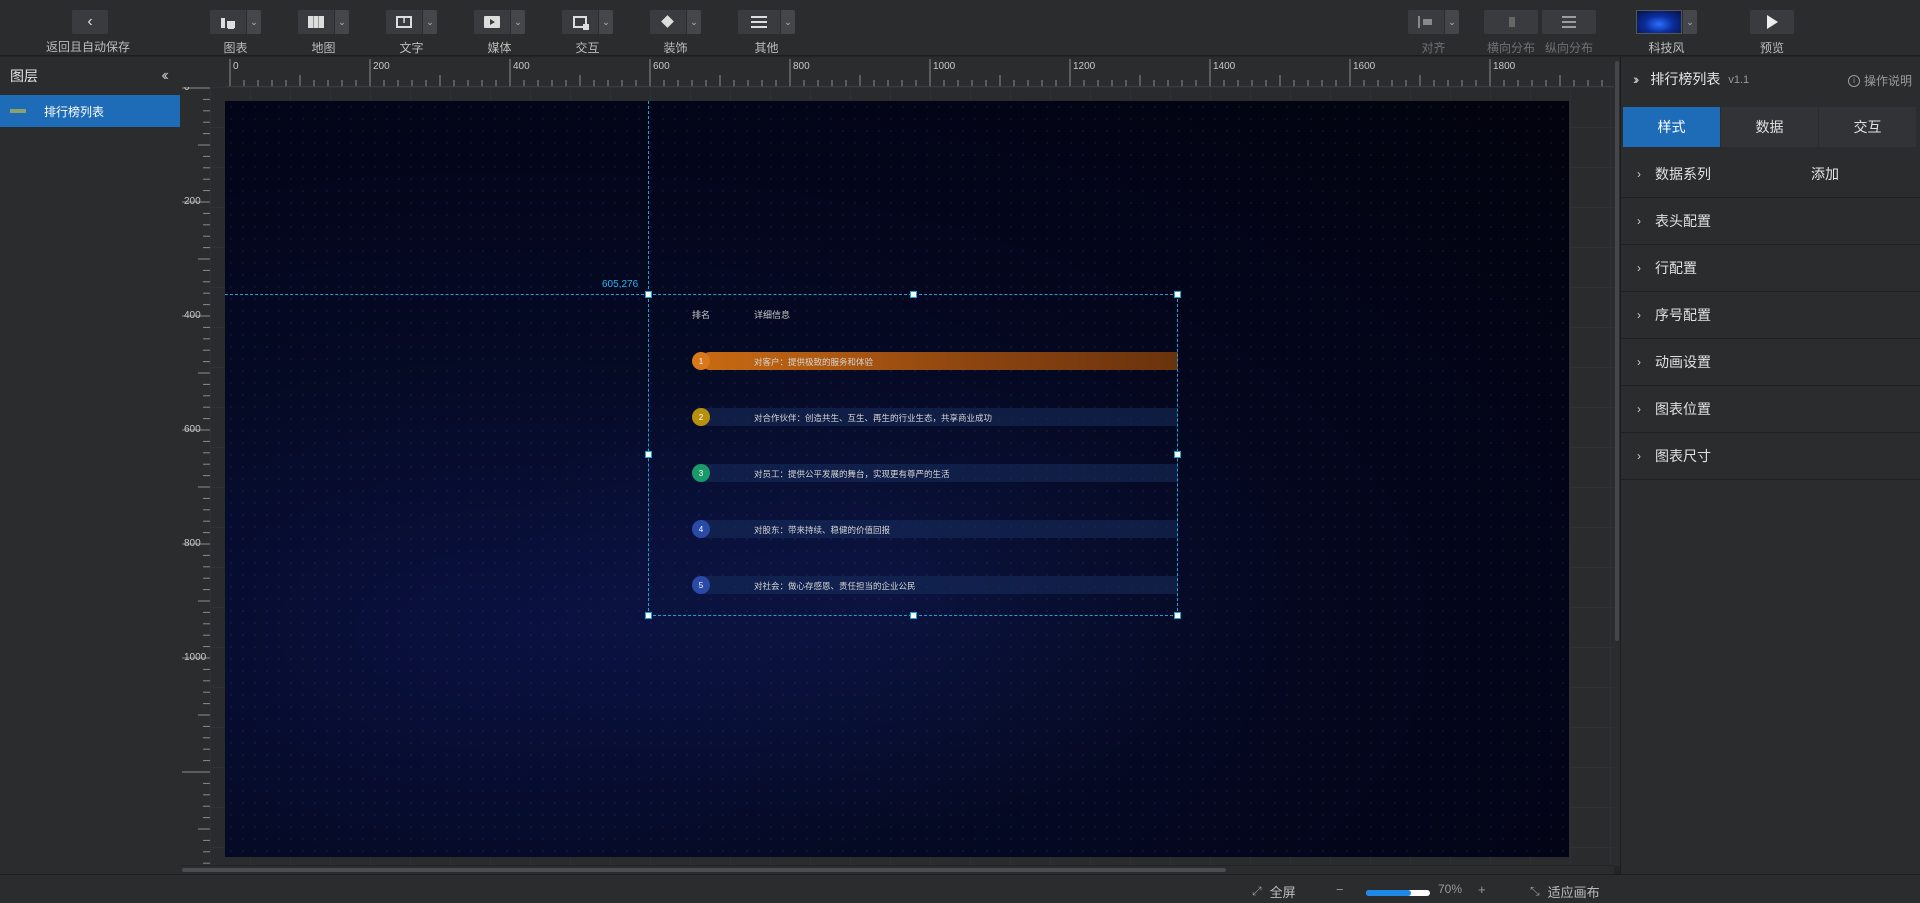 Image resolution: width=1920 pixels, height=903 pixels. What do you see at coordinates (766, 33) in the screenshot?
I see `toolbar-other: ⌄ 其他` at bounding box center [766, 33].